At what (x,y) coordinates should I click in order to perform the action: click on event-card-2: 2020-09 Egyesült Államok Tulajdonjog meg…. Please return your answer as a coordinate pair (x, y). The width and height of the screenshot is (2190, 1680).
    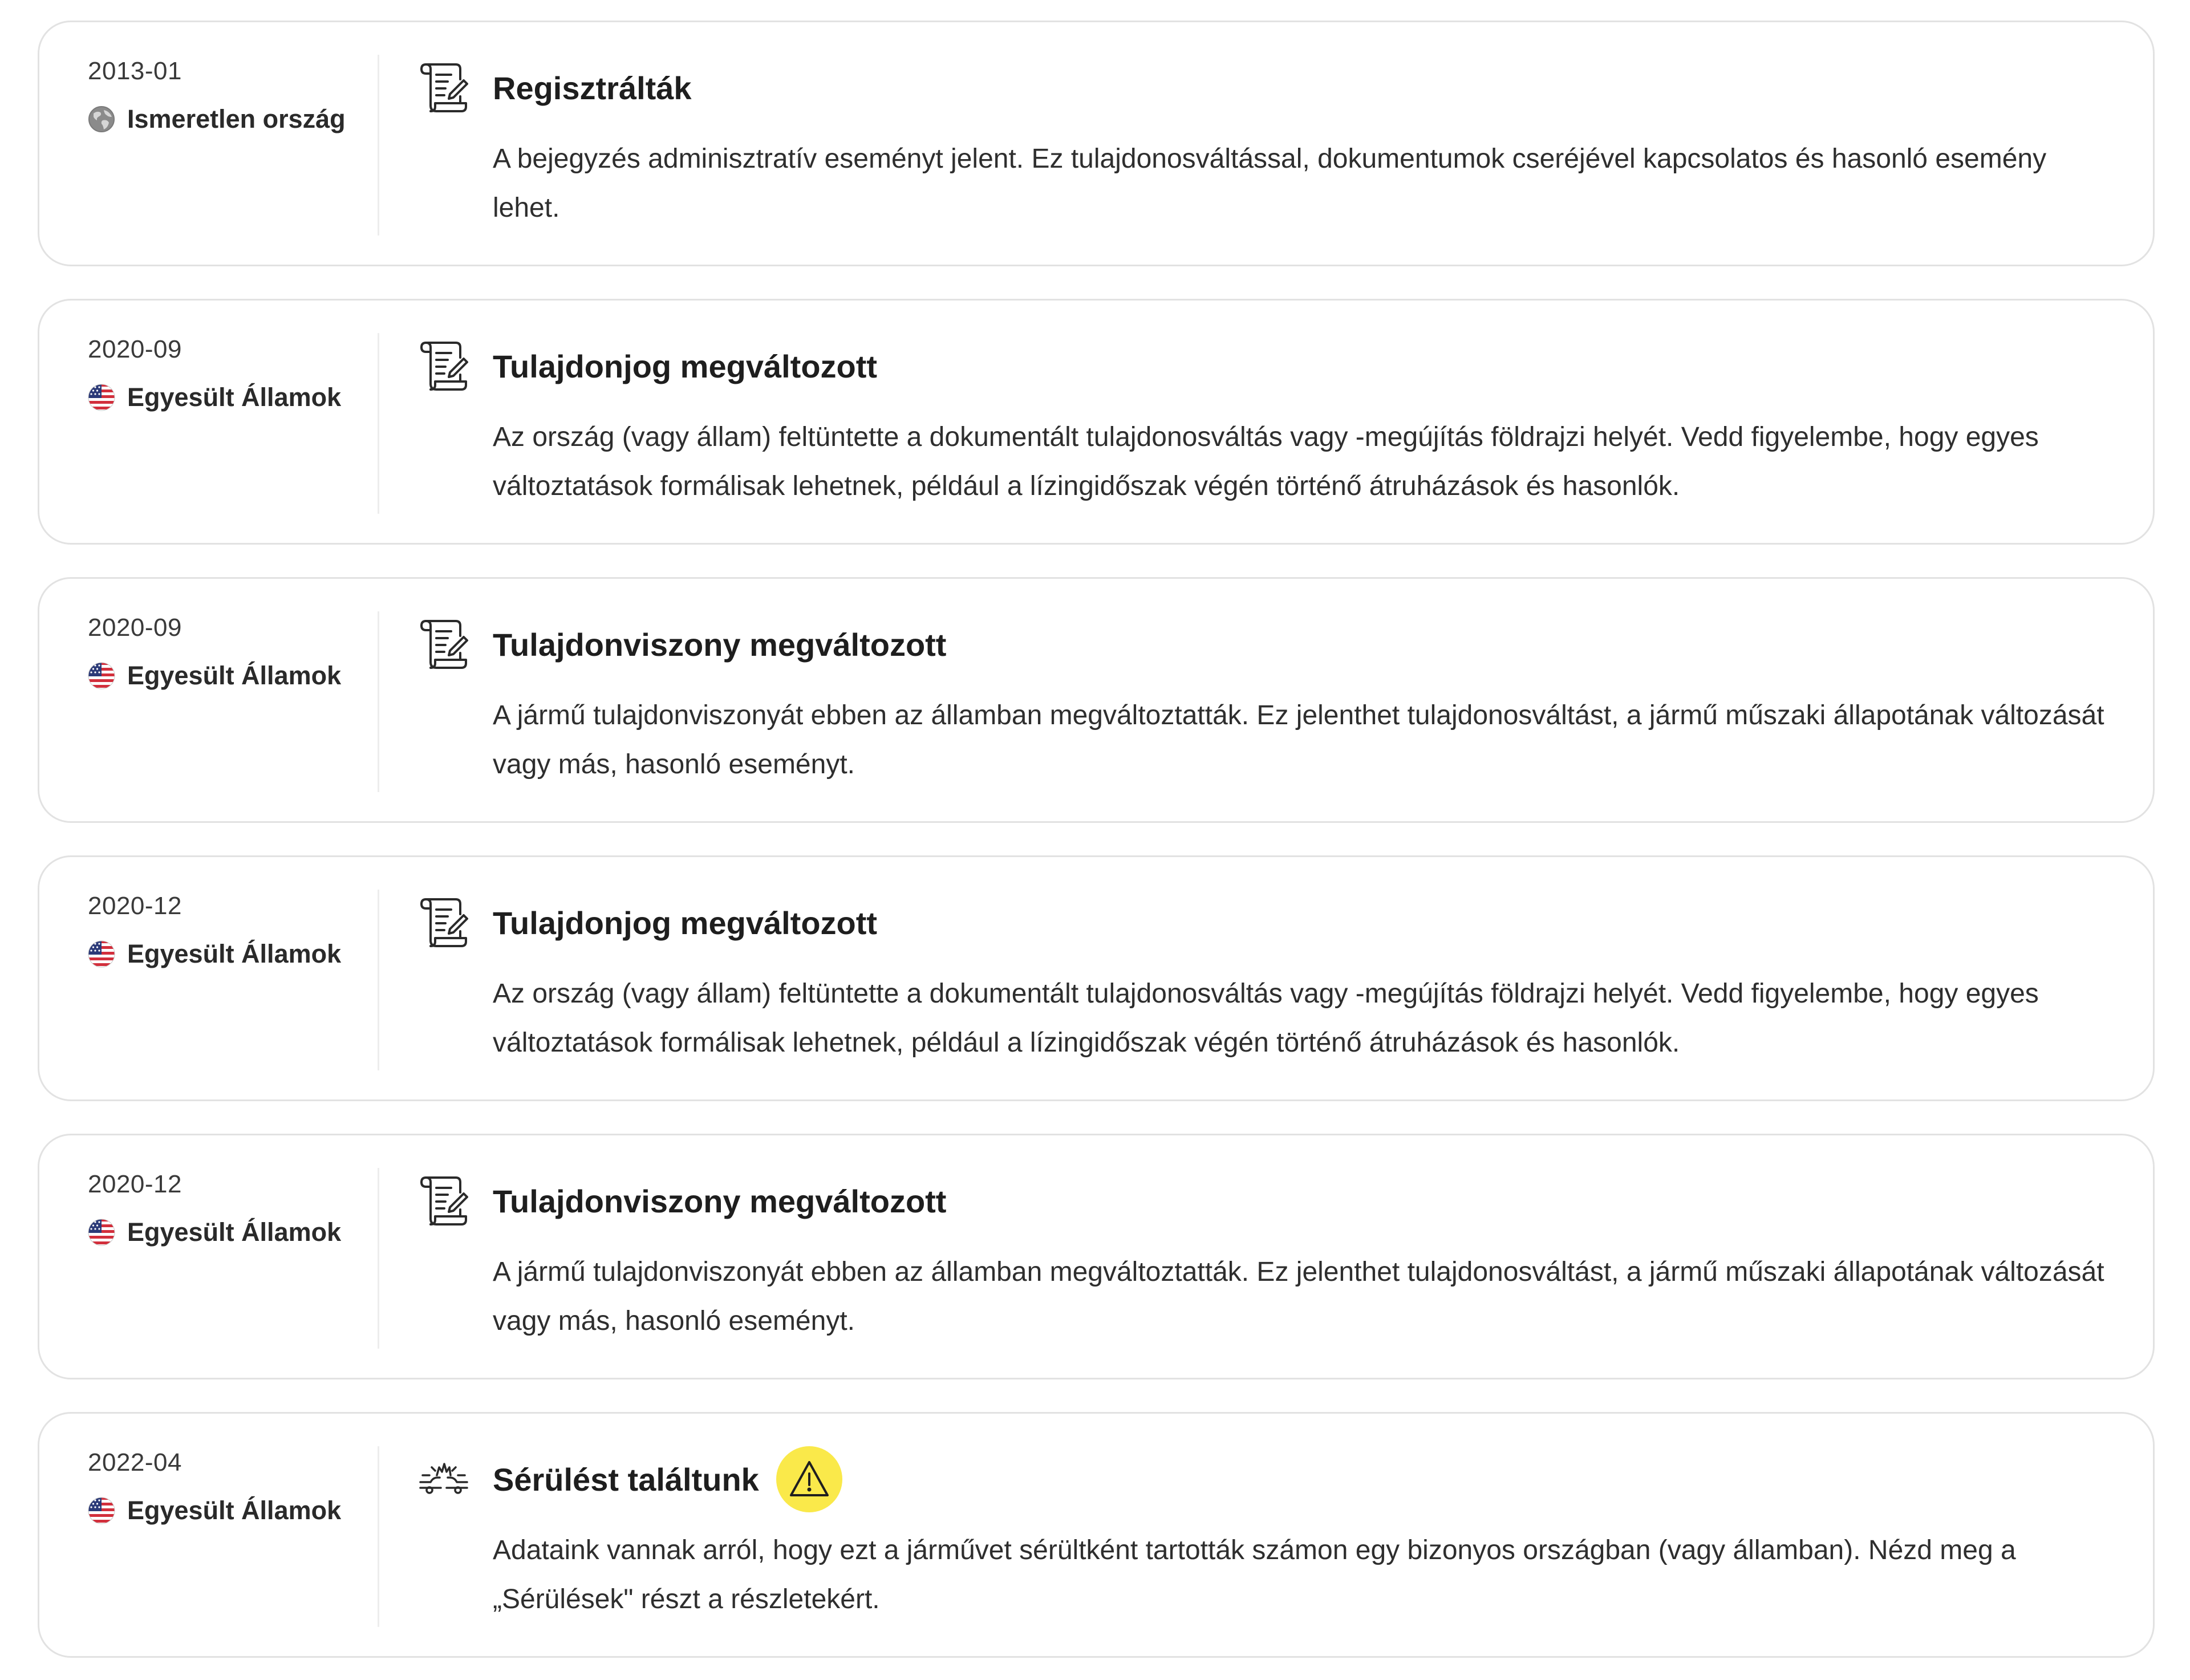
    Looking at the image, I should click on (1096, 422).